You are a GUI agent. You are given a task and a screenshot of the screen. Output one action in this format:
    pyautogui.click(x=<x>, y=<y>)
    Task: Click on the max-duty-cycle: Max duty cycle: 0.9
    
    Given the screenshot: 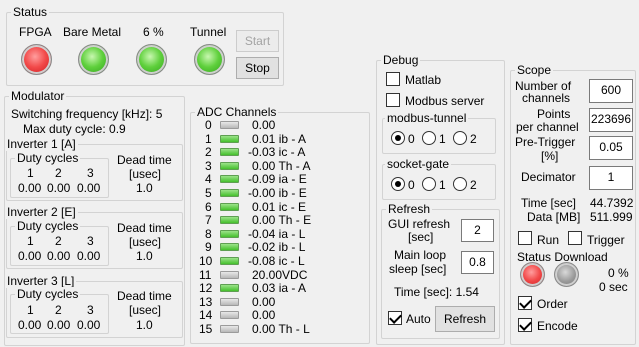 What is the action you would take?
    pyautogui.click(x=74, y=129)
    